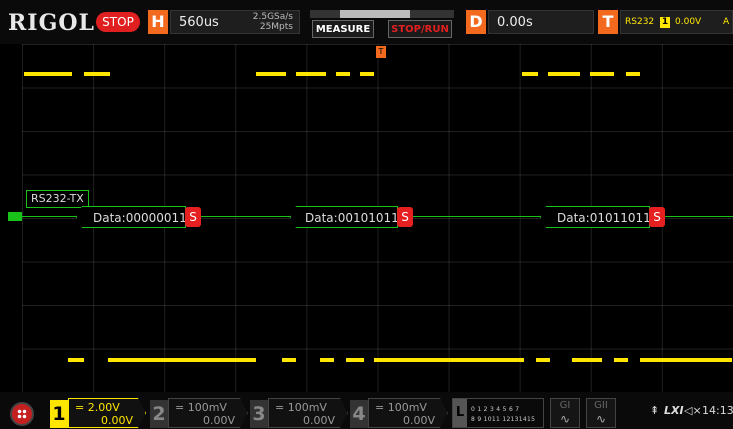 Image resolution: width=733 pixels, height=429 pixels. Describe the element at coordinates (380, 407) in the screenshot. I see `channel-4-coupling: =` at that location.